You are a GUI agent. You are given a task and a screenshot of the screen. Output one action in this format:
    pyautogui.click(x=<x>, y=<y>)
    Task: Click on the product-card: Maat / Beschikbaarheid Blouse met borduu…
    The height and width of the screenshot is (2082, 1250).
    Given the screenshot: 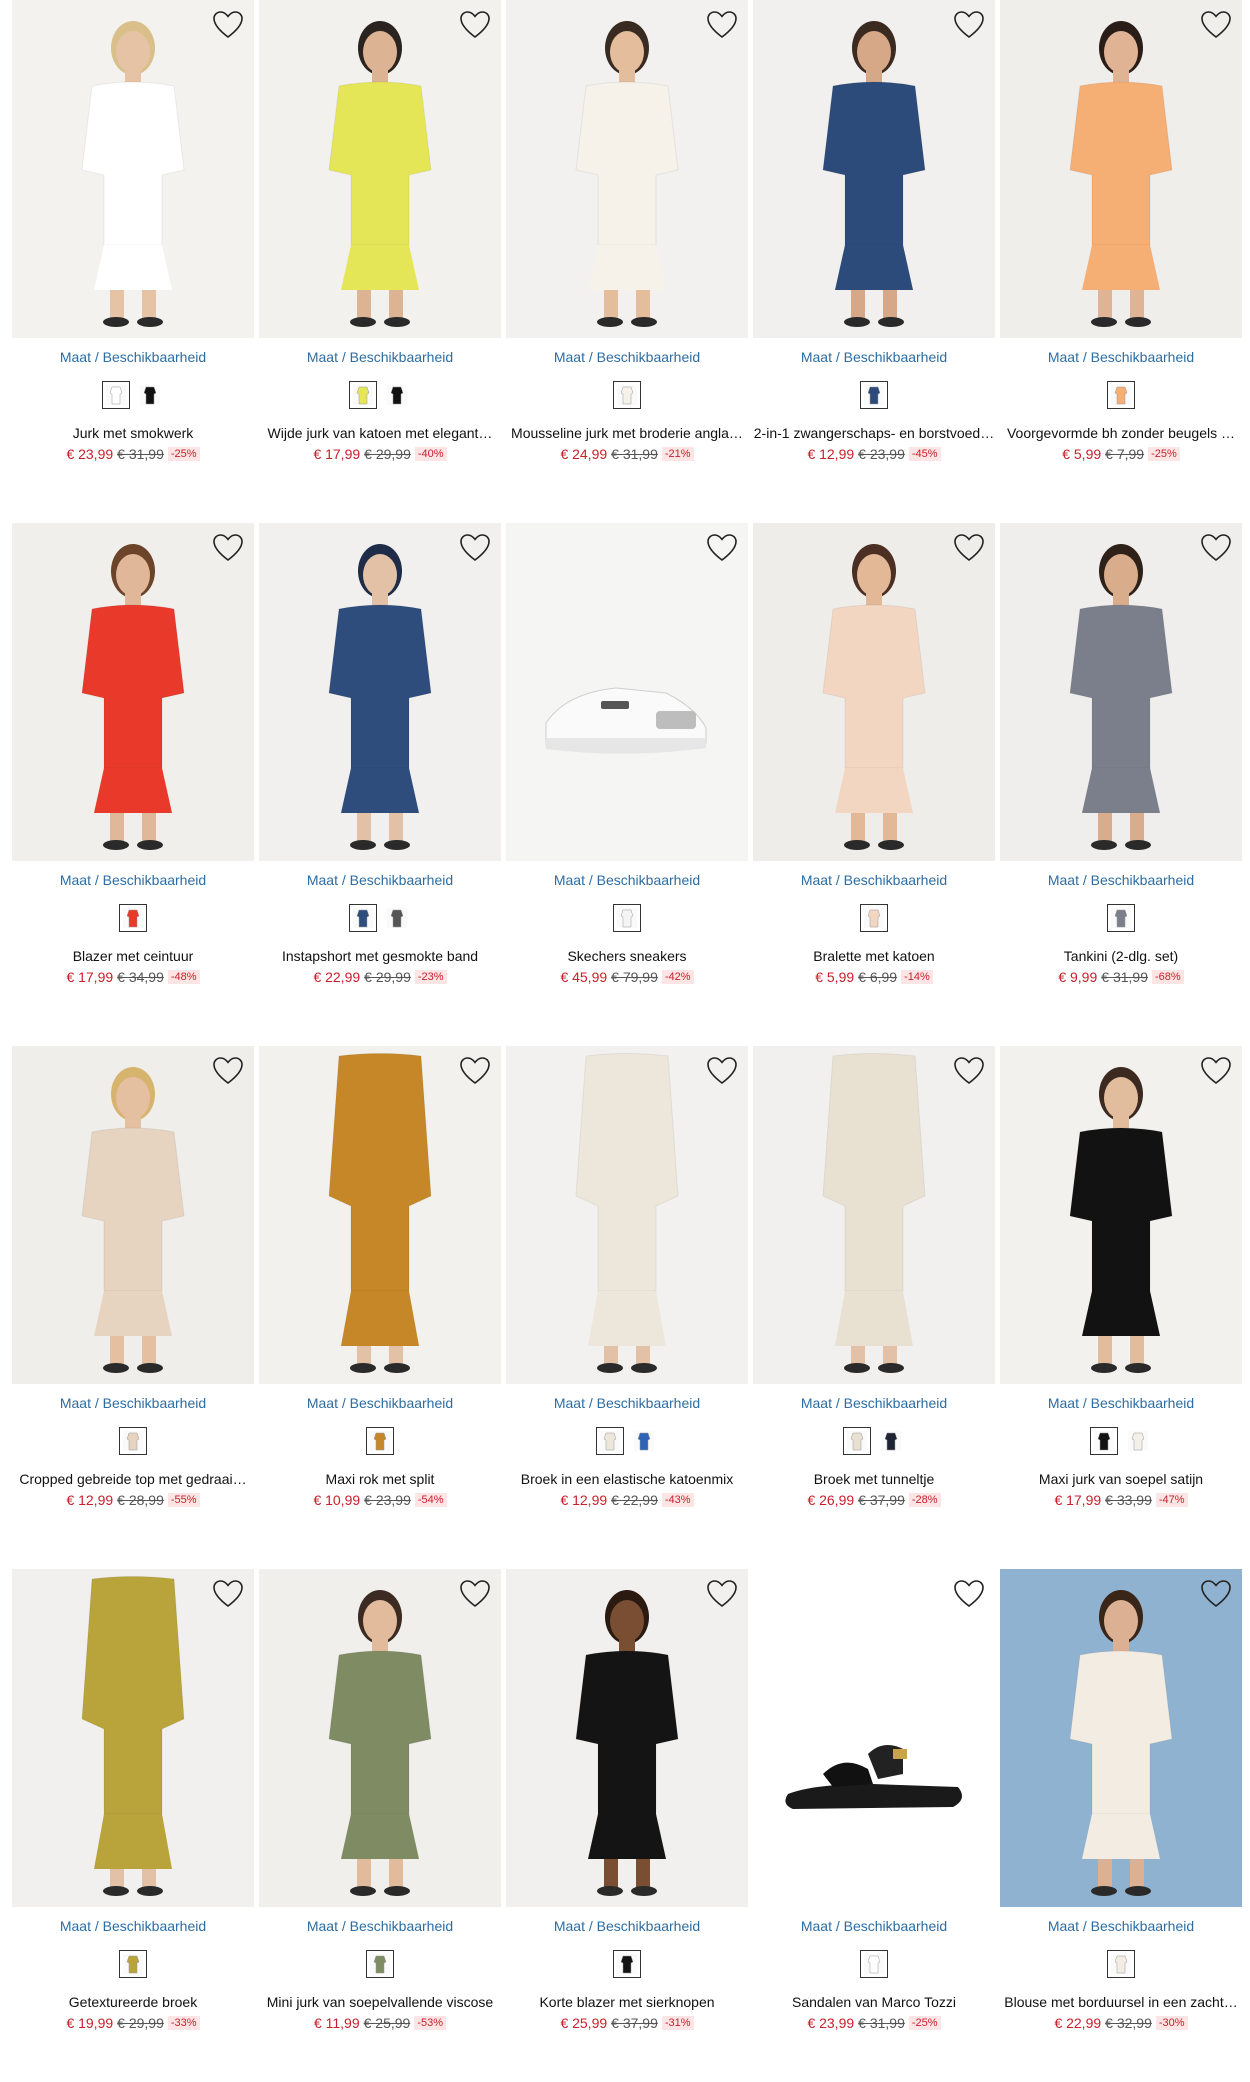 What is the action you would take?
    pyautogui.click(x=1121, y=1800)
    